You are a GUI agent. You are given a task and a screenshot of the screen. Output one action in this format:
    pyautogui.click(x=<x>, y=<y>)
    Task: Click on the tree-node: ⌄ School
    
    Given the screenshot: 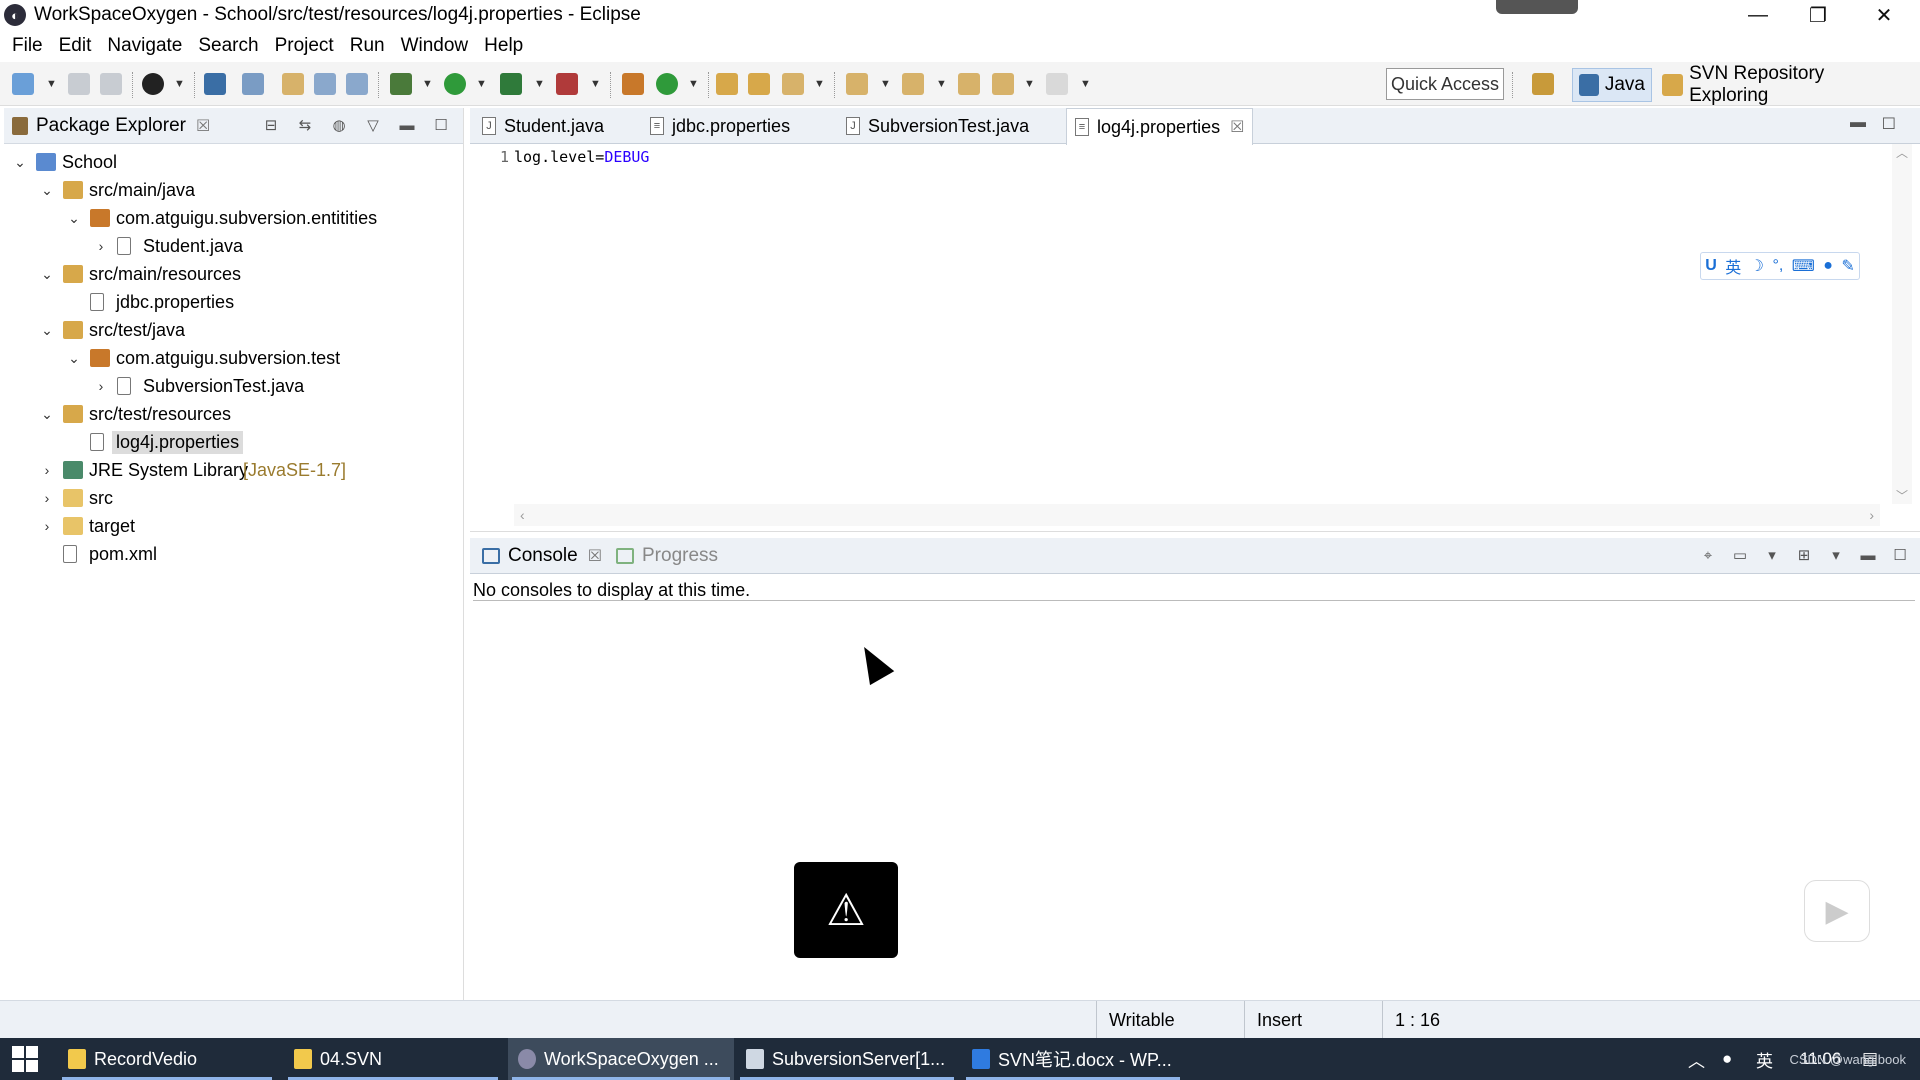 What is the action you would take?
    pyautogui.click(x=233, y=162)
    